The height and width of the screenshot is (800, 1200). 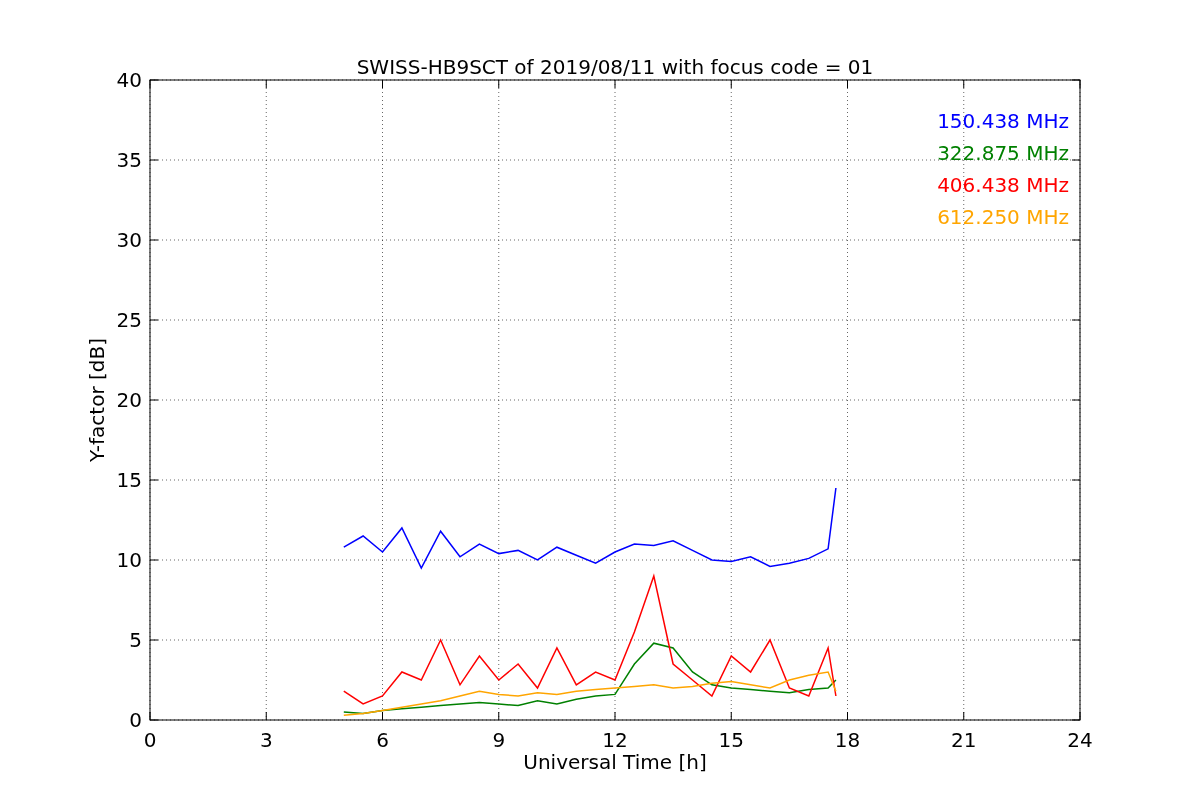 What do you see at coordinates (129, 480) in the screenshot?
I see `y-tick-label: 15` at bounding box center [129, 480].